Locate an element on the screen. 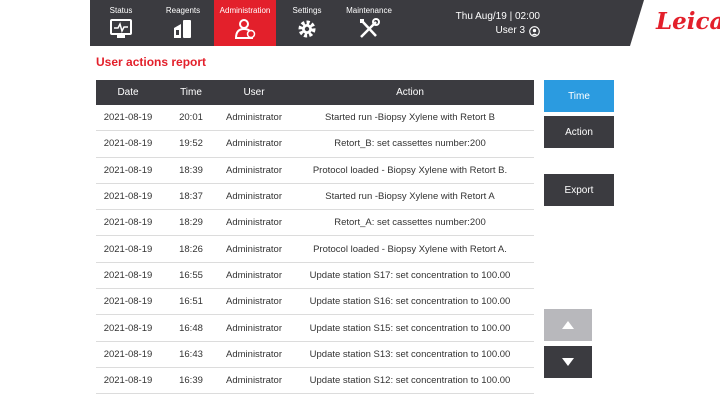 Image resolution: width=720 pixels, height=404 pixels. top-navigation-bar: Status Reagents Administration Settings is located at coordinates (405, 23).